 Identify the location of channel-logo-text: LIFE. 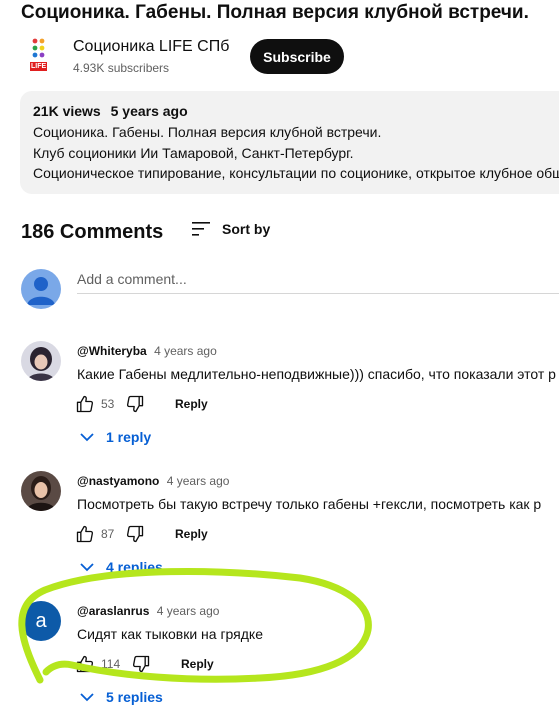
(39, 66).